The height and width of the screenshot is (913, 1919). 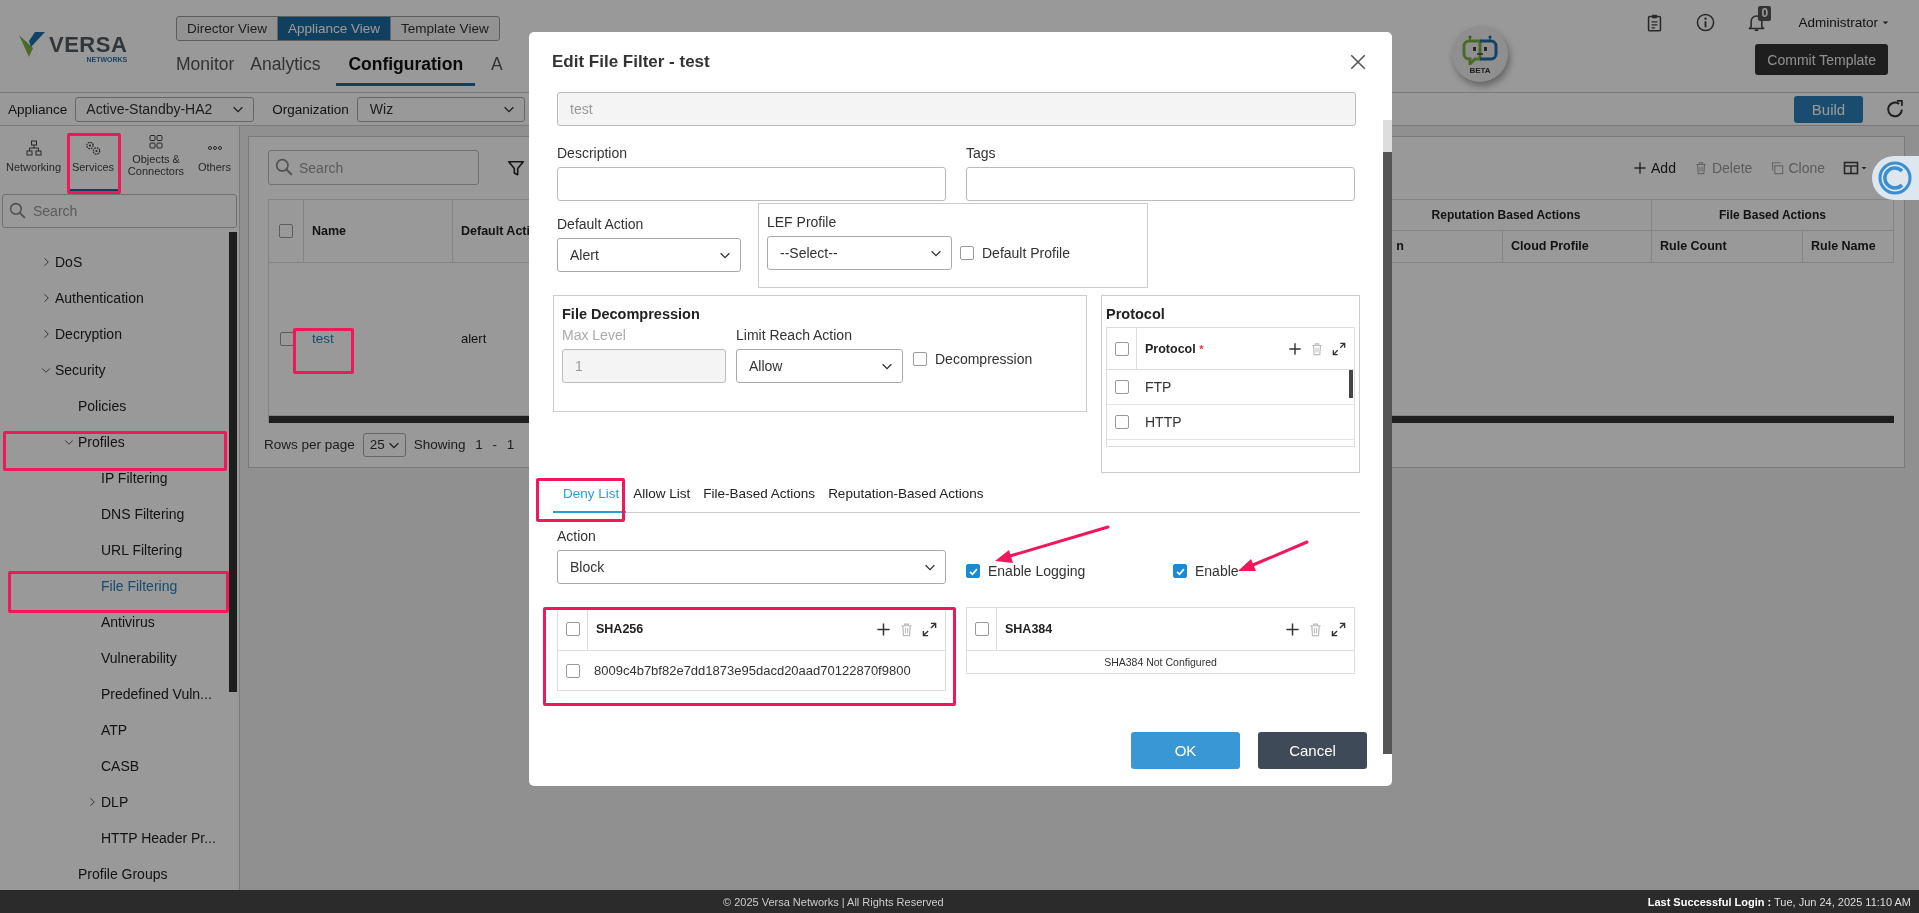 I want to click on dropdown: Wiz, so click(x=440, y=109).